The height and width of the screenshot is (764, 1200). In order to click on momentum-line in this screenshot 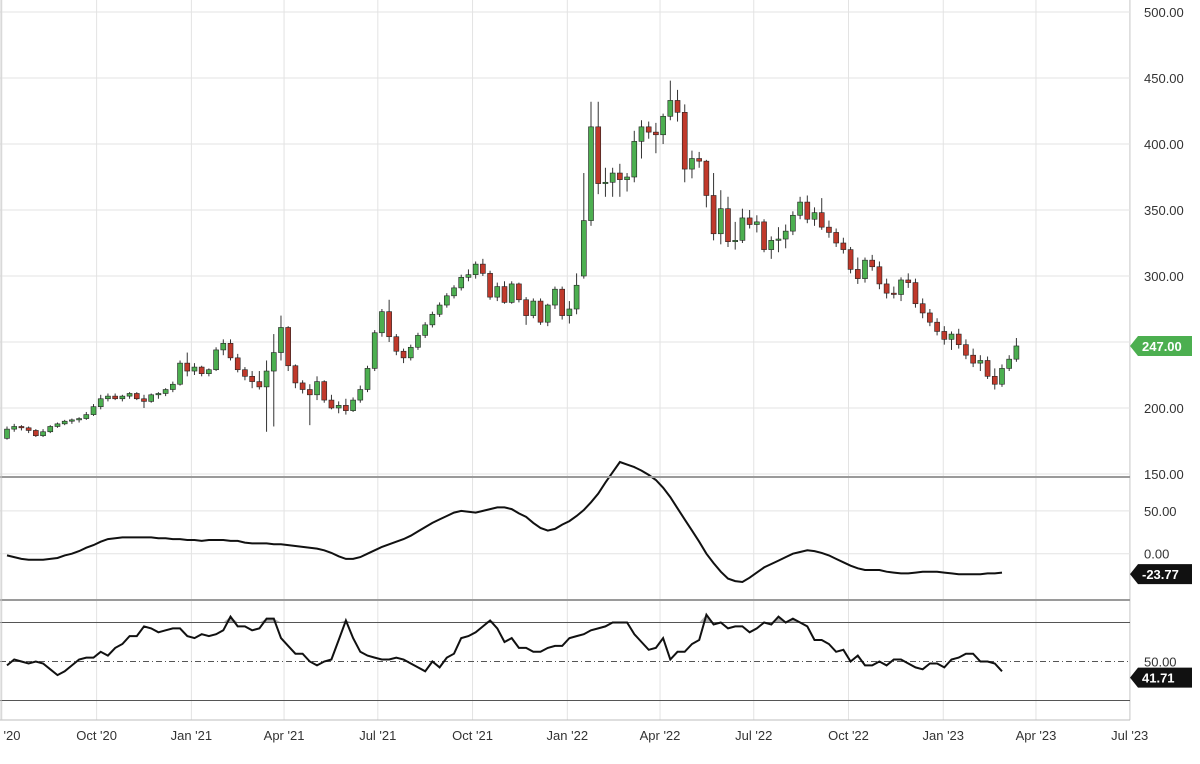, I will do `click(504, 522)`.